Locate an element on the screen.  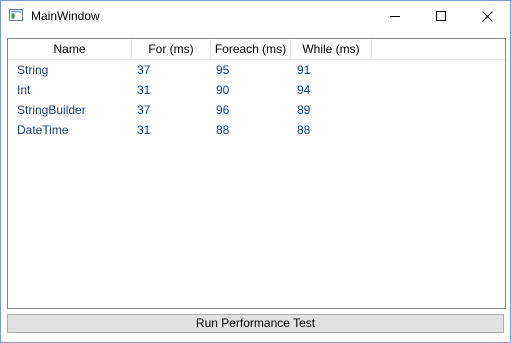
cell-name: Int is located at coordinates (24, 90).